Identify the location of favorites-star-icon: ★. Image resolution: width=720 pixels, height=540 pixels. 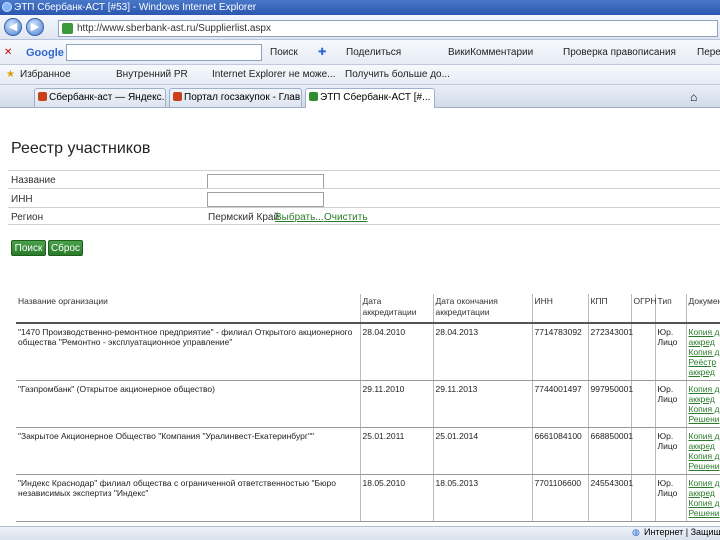
(10, 75).